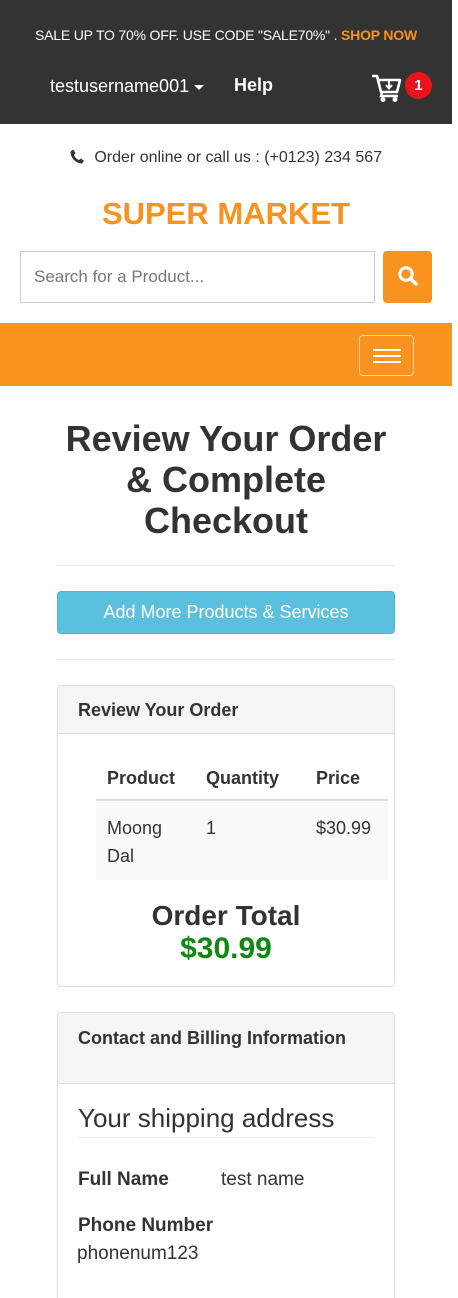 This screenshot has height=1298, width=458. I want to click on shipping-address-title: Your shipping address, so click(226, 1120).